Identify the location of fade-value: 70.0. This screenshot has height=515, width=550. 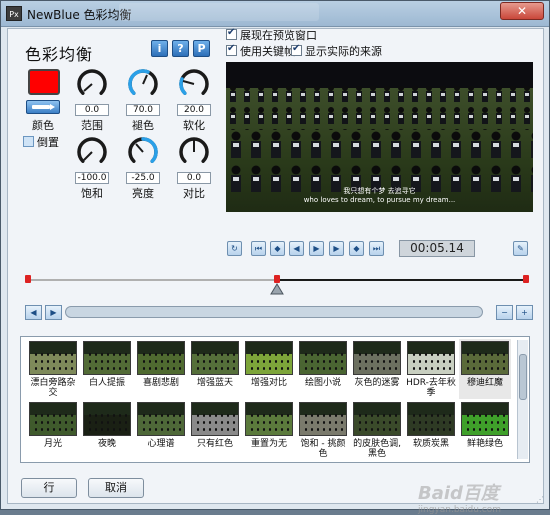
(143, 110).